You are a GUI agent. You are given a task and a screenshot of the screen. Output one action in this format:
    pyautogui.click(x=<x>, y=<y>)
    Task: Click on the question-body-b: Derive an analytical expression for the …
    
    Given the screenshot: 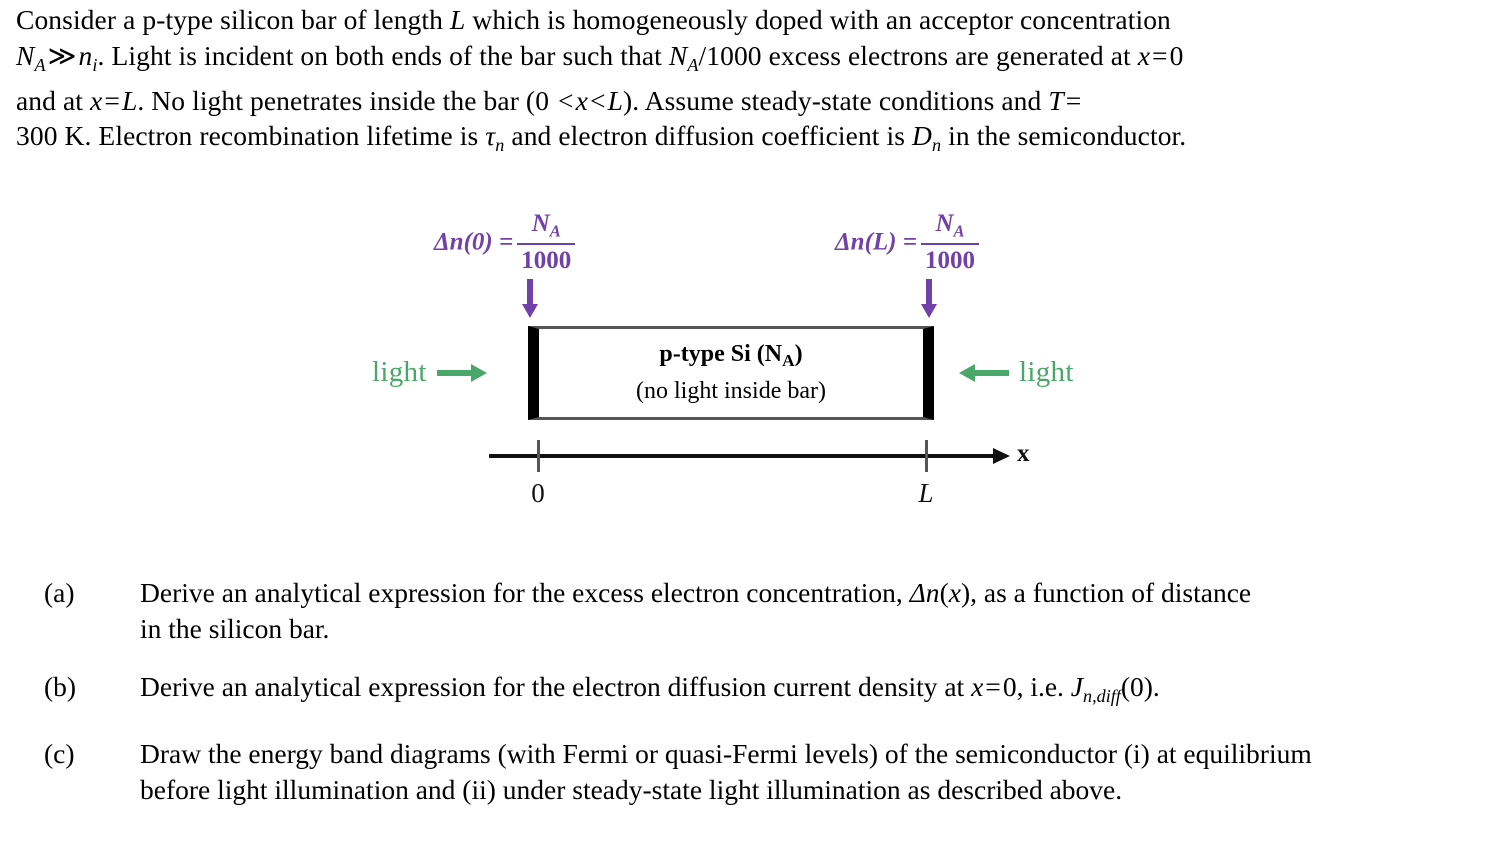 What is the action you would take?
    pyautogui.click(x=825, y=691)
    